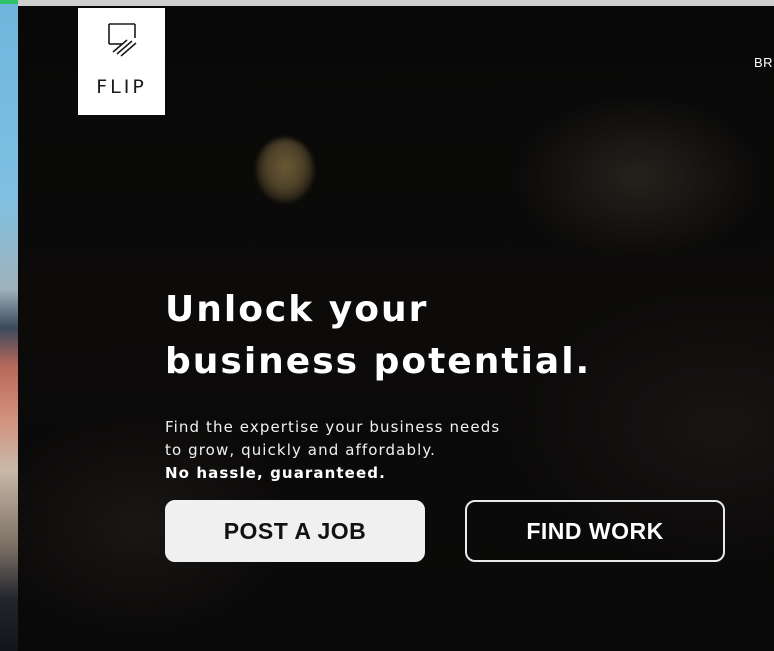 Image resolution: width=774 pixels, height=651 pixels. What do you see at coordinates (378, 336) in the screenshot?
I see `hero-headline: Unlock your business potential.` at bounding box center [378, 336].